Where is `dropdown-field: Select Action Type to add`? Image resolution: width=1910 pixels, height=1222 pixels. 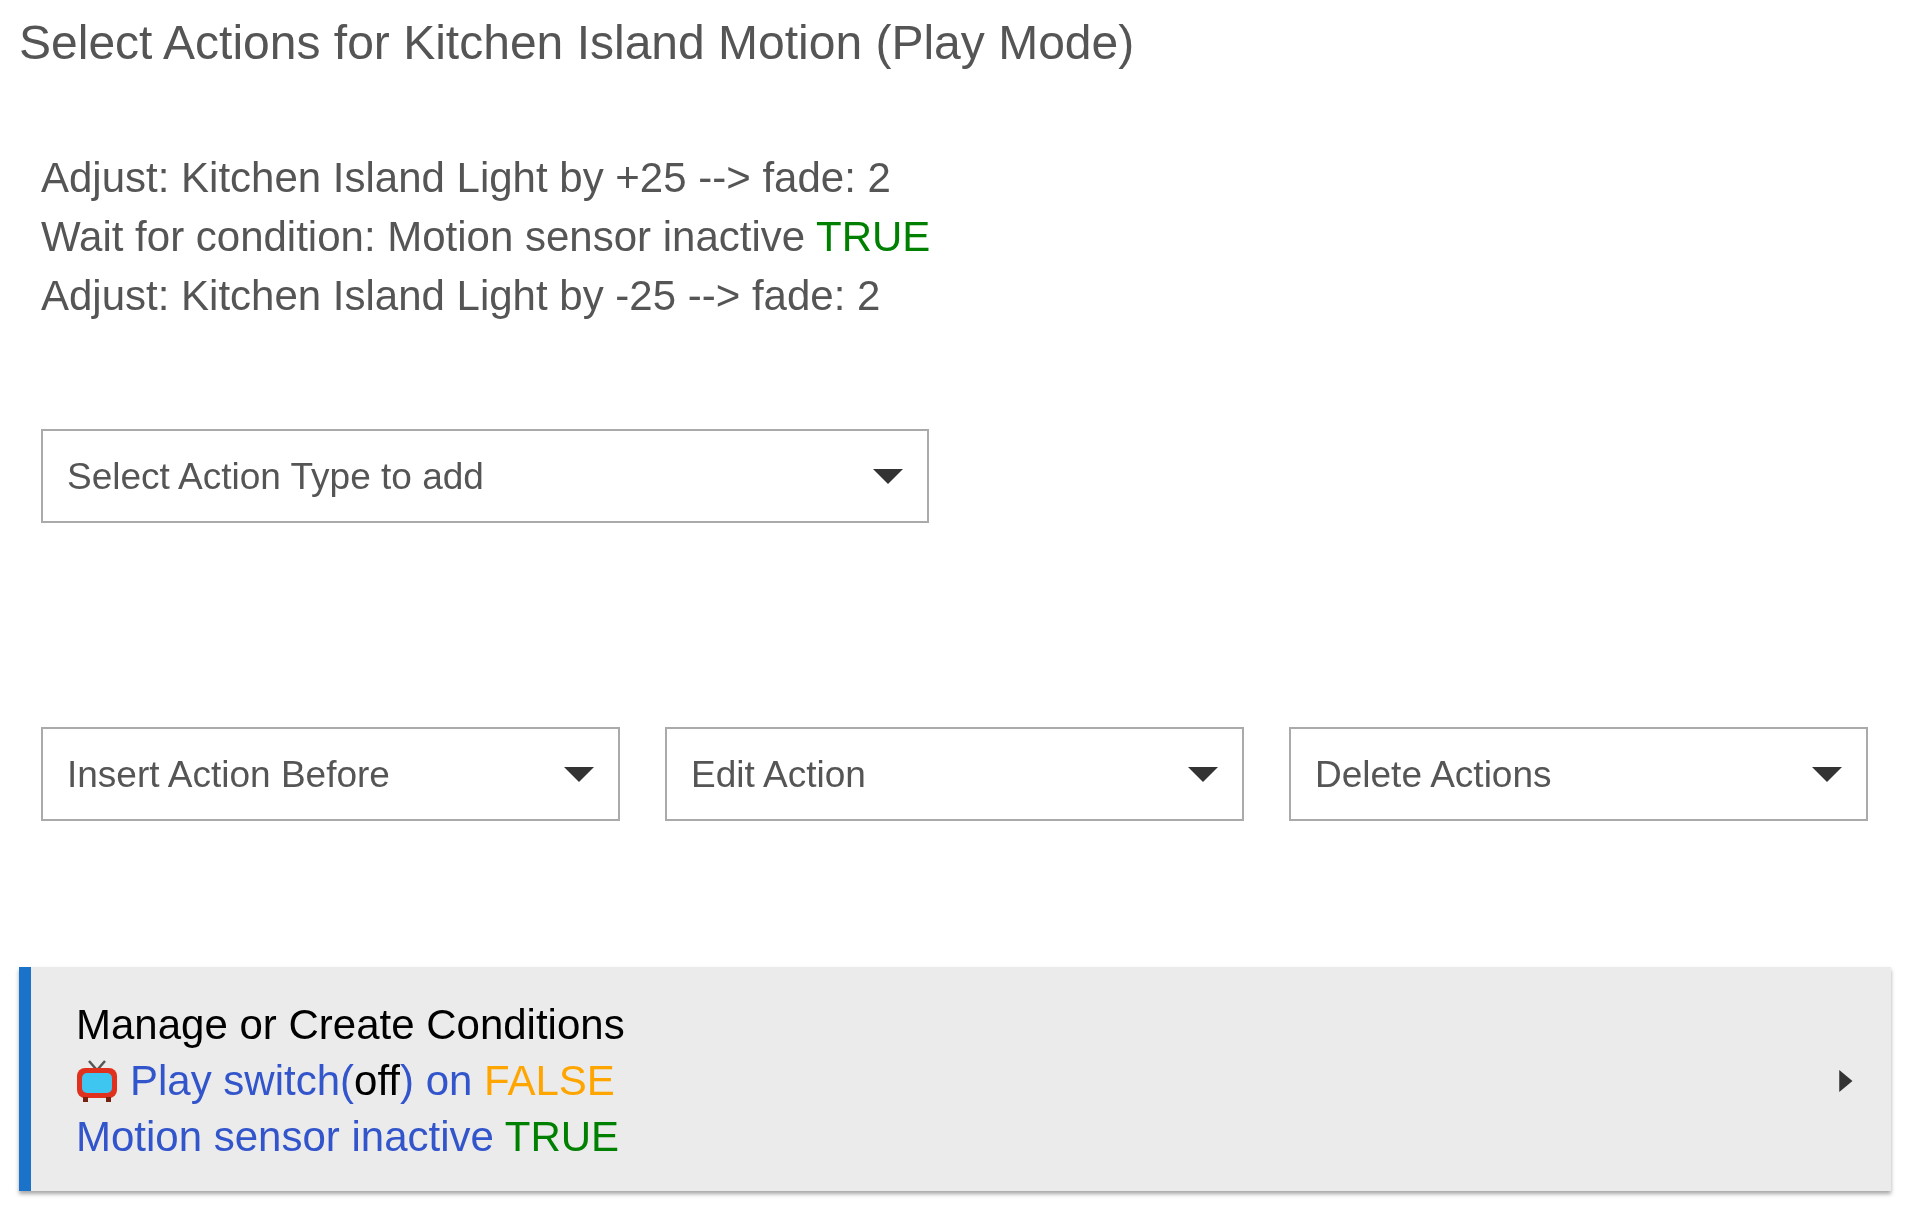 dropdown-field: Select Action Type to add is located at coordinates (485, 476).